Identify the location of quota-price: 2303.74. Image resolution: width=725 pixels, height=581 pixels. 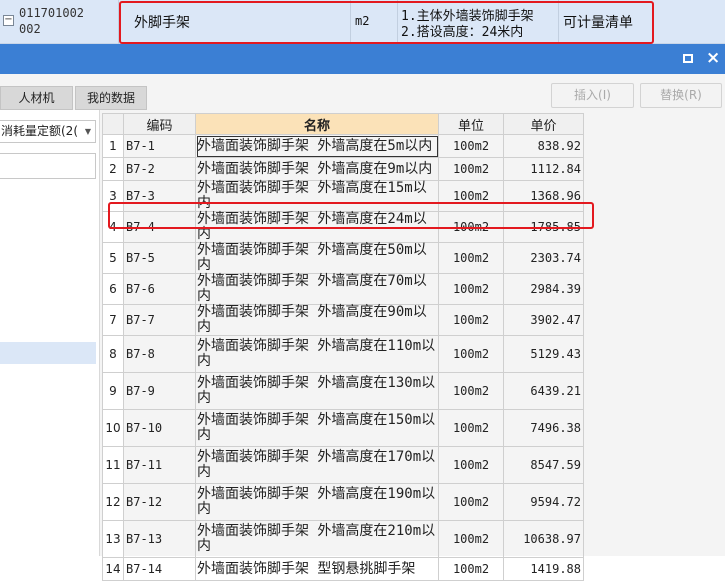
(543, 258).